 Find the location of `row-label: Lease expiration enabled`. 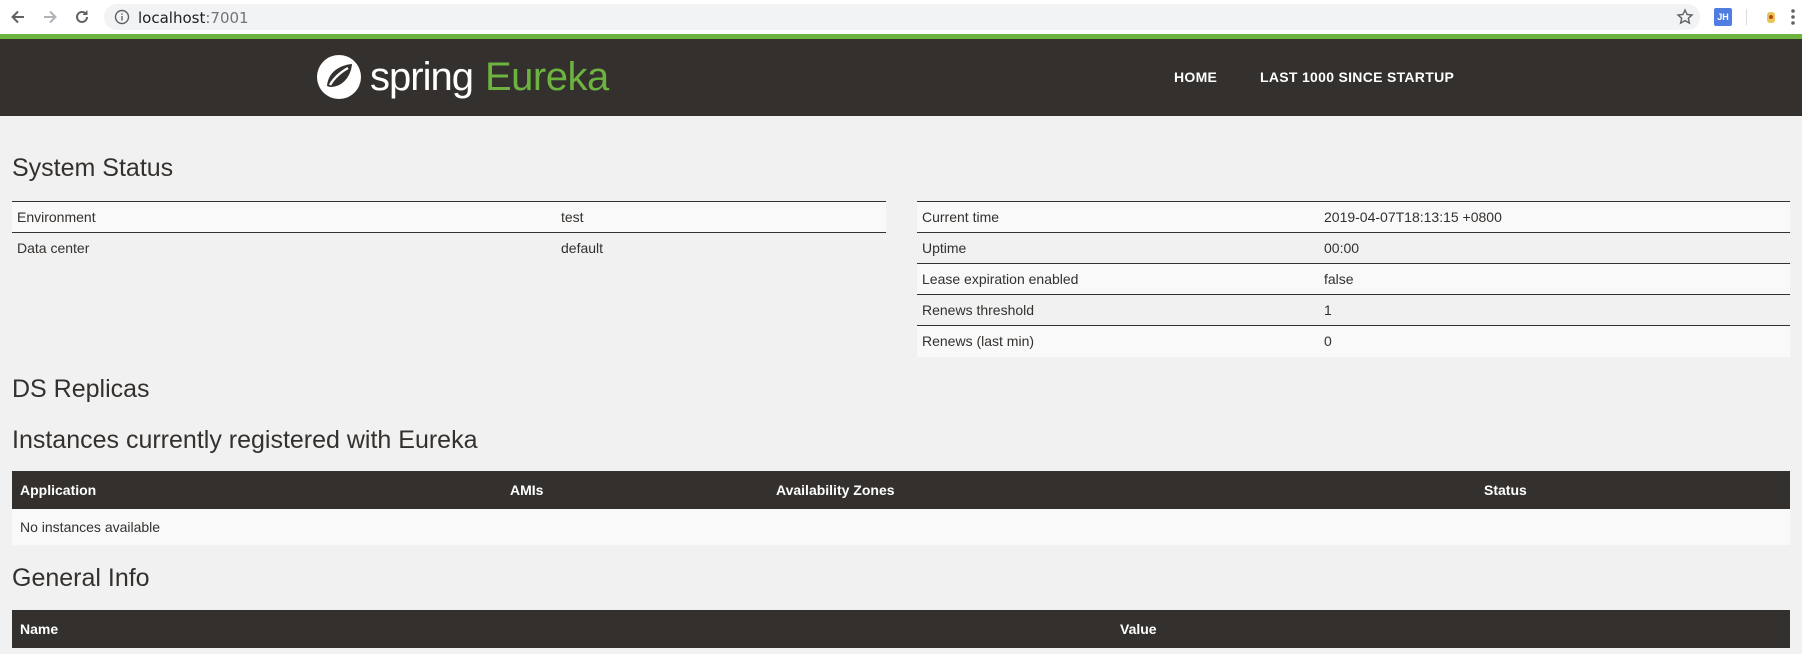

row-label: Lease expiration enabled is located at coordinates (1118, 279).